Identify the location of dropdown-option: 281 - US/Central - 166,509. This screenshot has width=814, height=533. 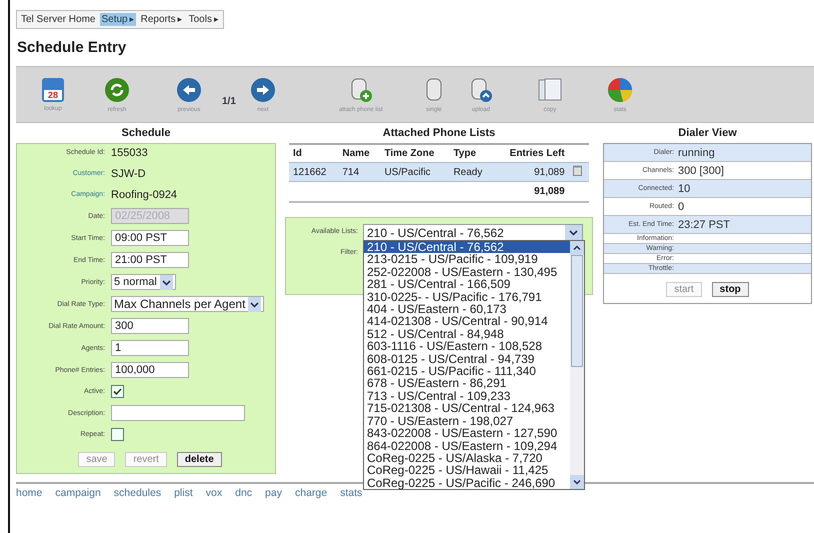
(467, 284).